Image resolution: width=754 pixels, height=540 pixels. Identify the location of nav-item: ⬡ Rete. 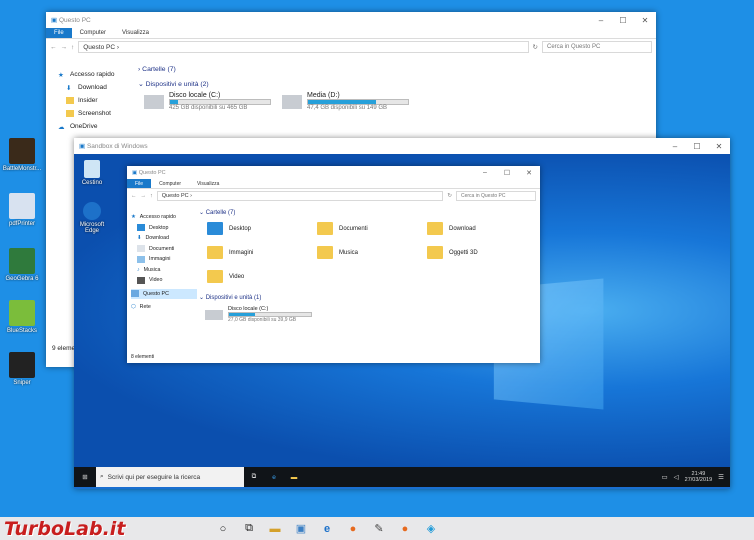
(164, 307).